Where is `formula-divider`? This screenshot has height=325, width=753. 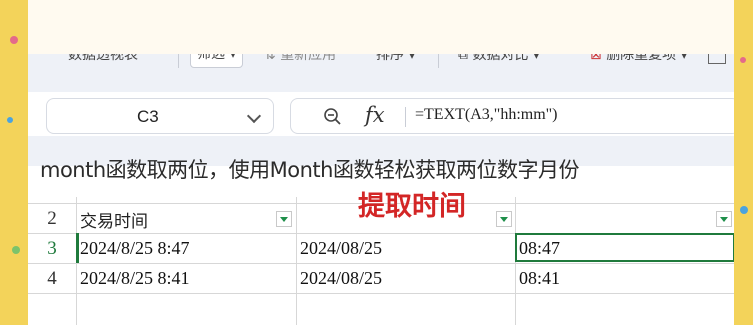 formula-divider is located at coordinates (405, 117).